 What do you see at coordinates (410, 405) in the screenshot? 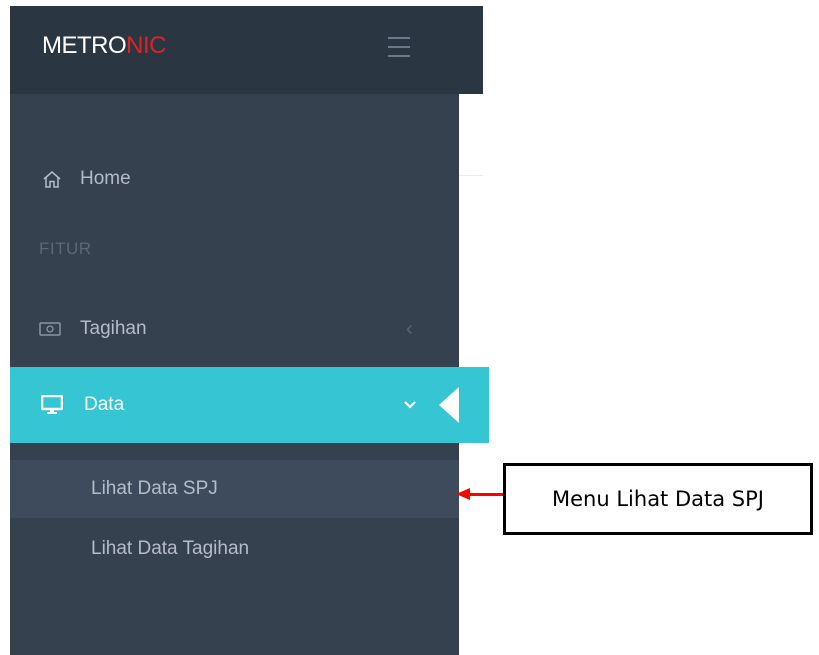
I see `chevron-down-icon` at bounding box center [410, 405].